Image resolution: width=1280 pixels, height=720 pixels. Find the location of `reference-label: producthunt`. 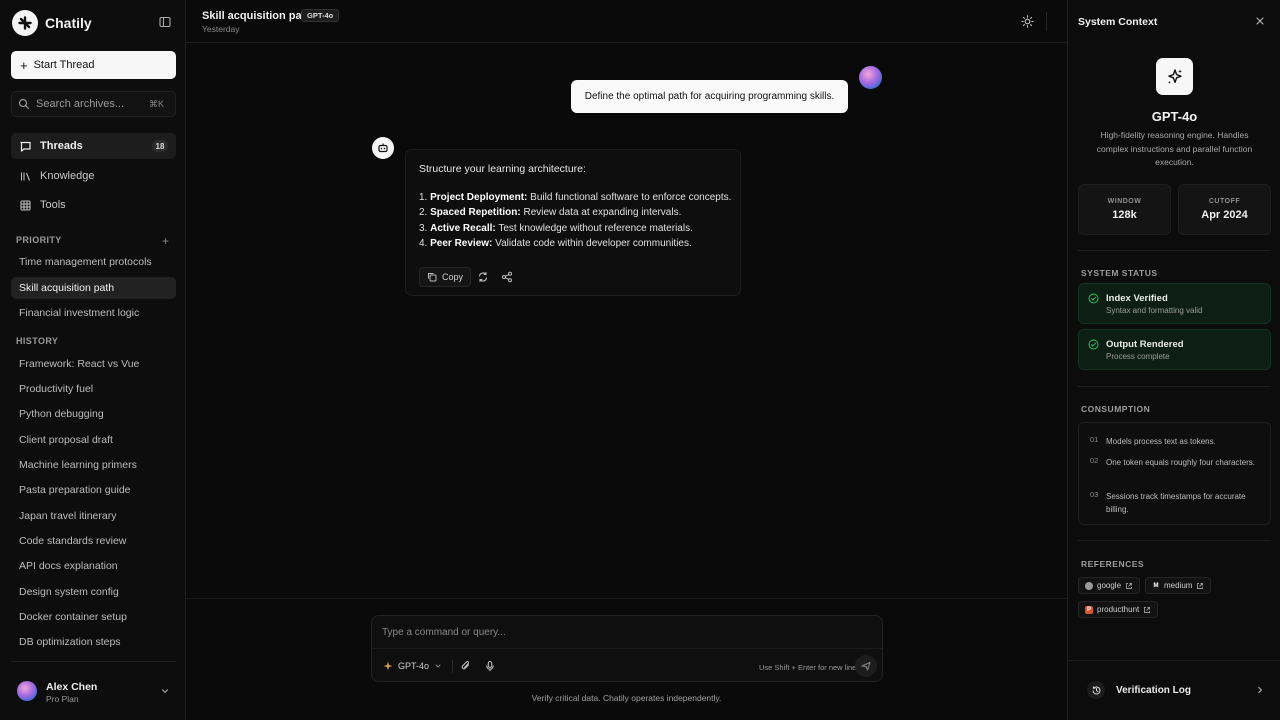

reference-label: producthunt is located at coordinates (1118, 609).